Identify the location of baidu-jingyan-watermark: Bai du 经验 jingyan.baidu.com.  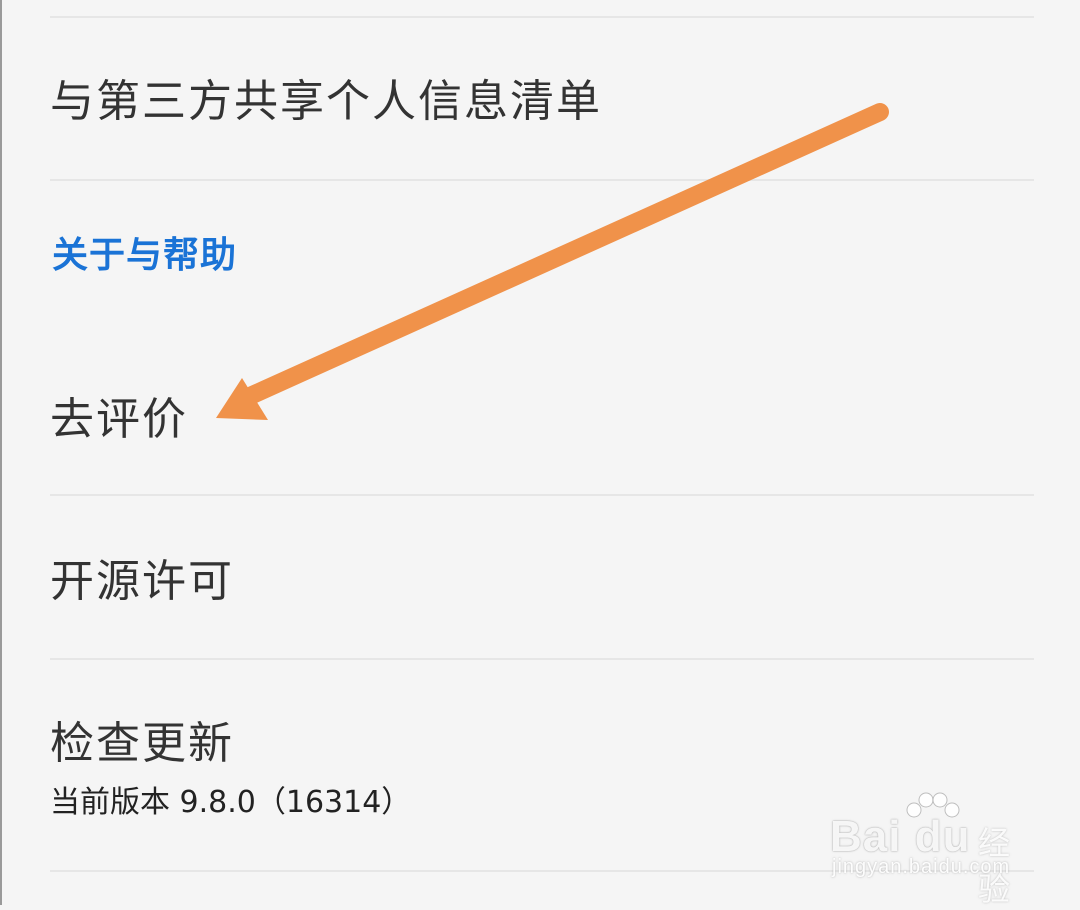
(930, 849).